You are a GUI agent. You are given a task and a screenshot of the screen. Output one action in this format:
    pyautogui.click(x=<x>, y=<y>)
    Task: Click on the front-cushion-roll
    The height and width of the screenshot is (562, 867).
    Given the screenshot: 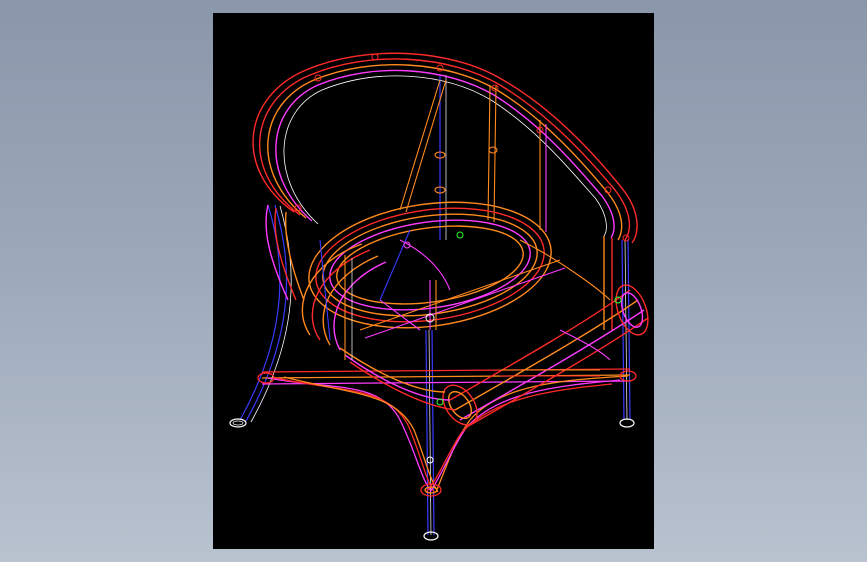 What is the action you would take?
    pyautogui.click(x=475, y=336)
    